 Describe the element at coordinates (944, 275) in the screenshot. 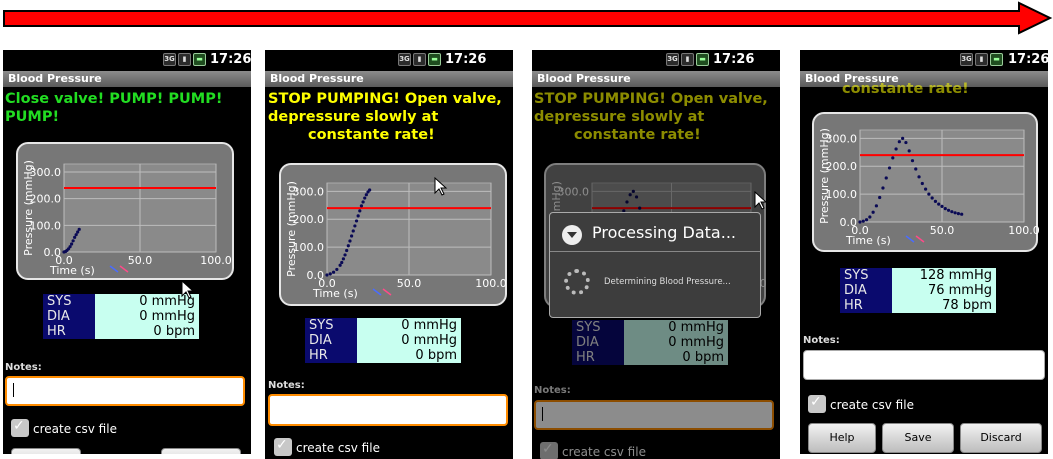

I see `sys-value: 128 mmHg` at that location.